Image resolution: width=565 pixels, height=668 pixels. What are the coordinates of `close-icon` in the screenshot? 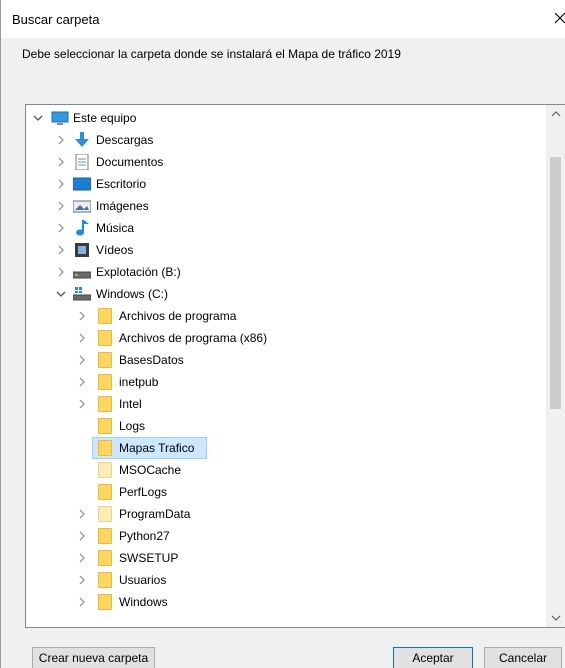 It's located at (559, 18).